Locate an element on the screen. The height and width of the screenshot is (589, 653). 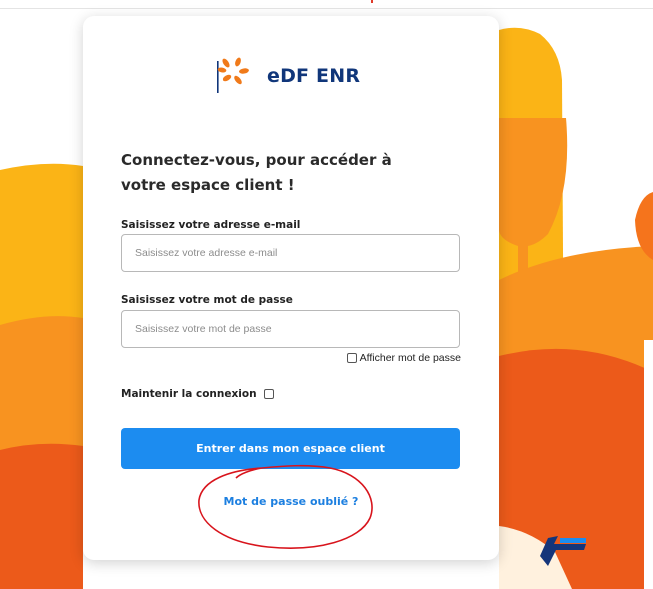
remember-me-checkbox is located at coordinates (268, 394).